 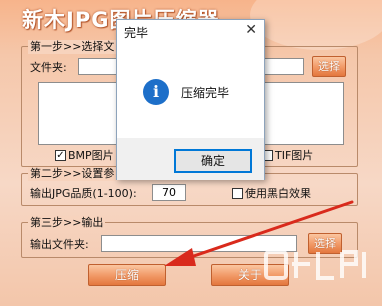 What do you see at coordinates (329, 66) in the screenshot?
I see `browse-input-button: 选择` at bounding box center [329, 66].